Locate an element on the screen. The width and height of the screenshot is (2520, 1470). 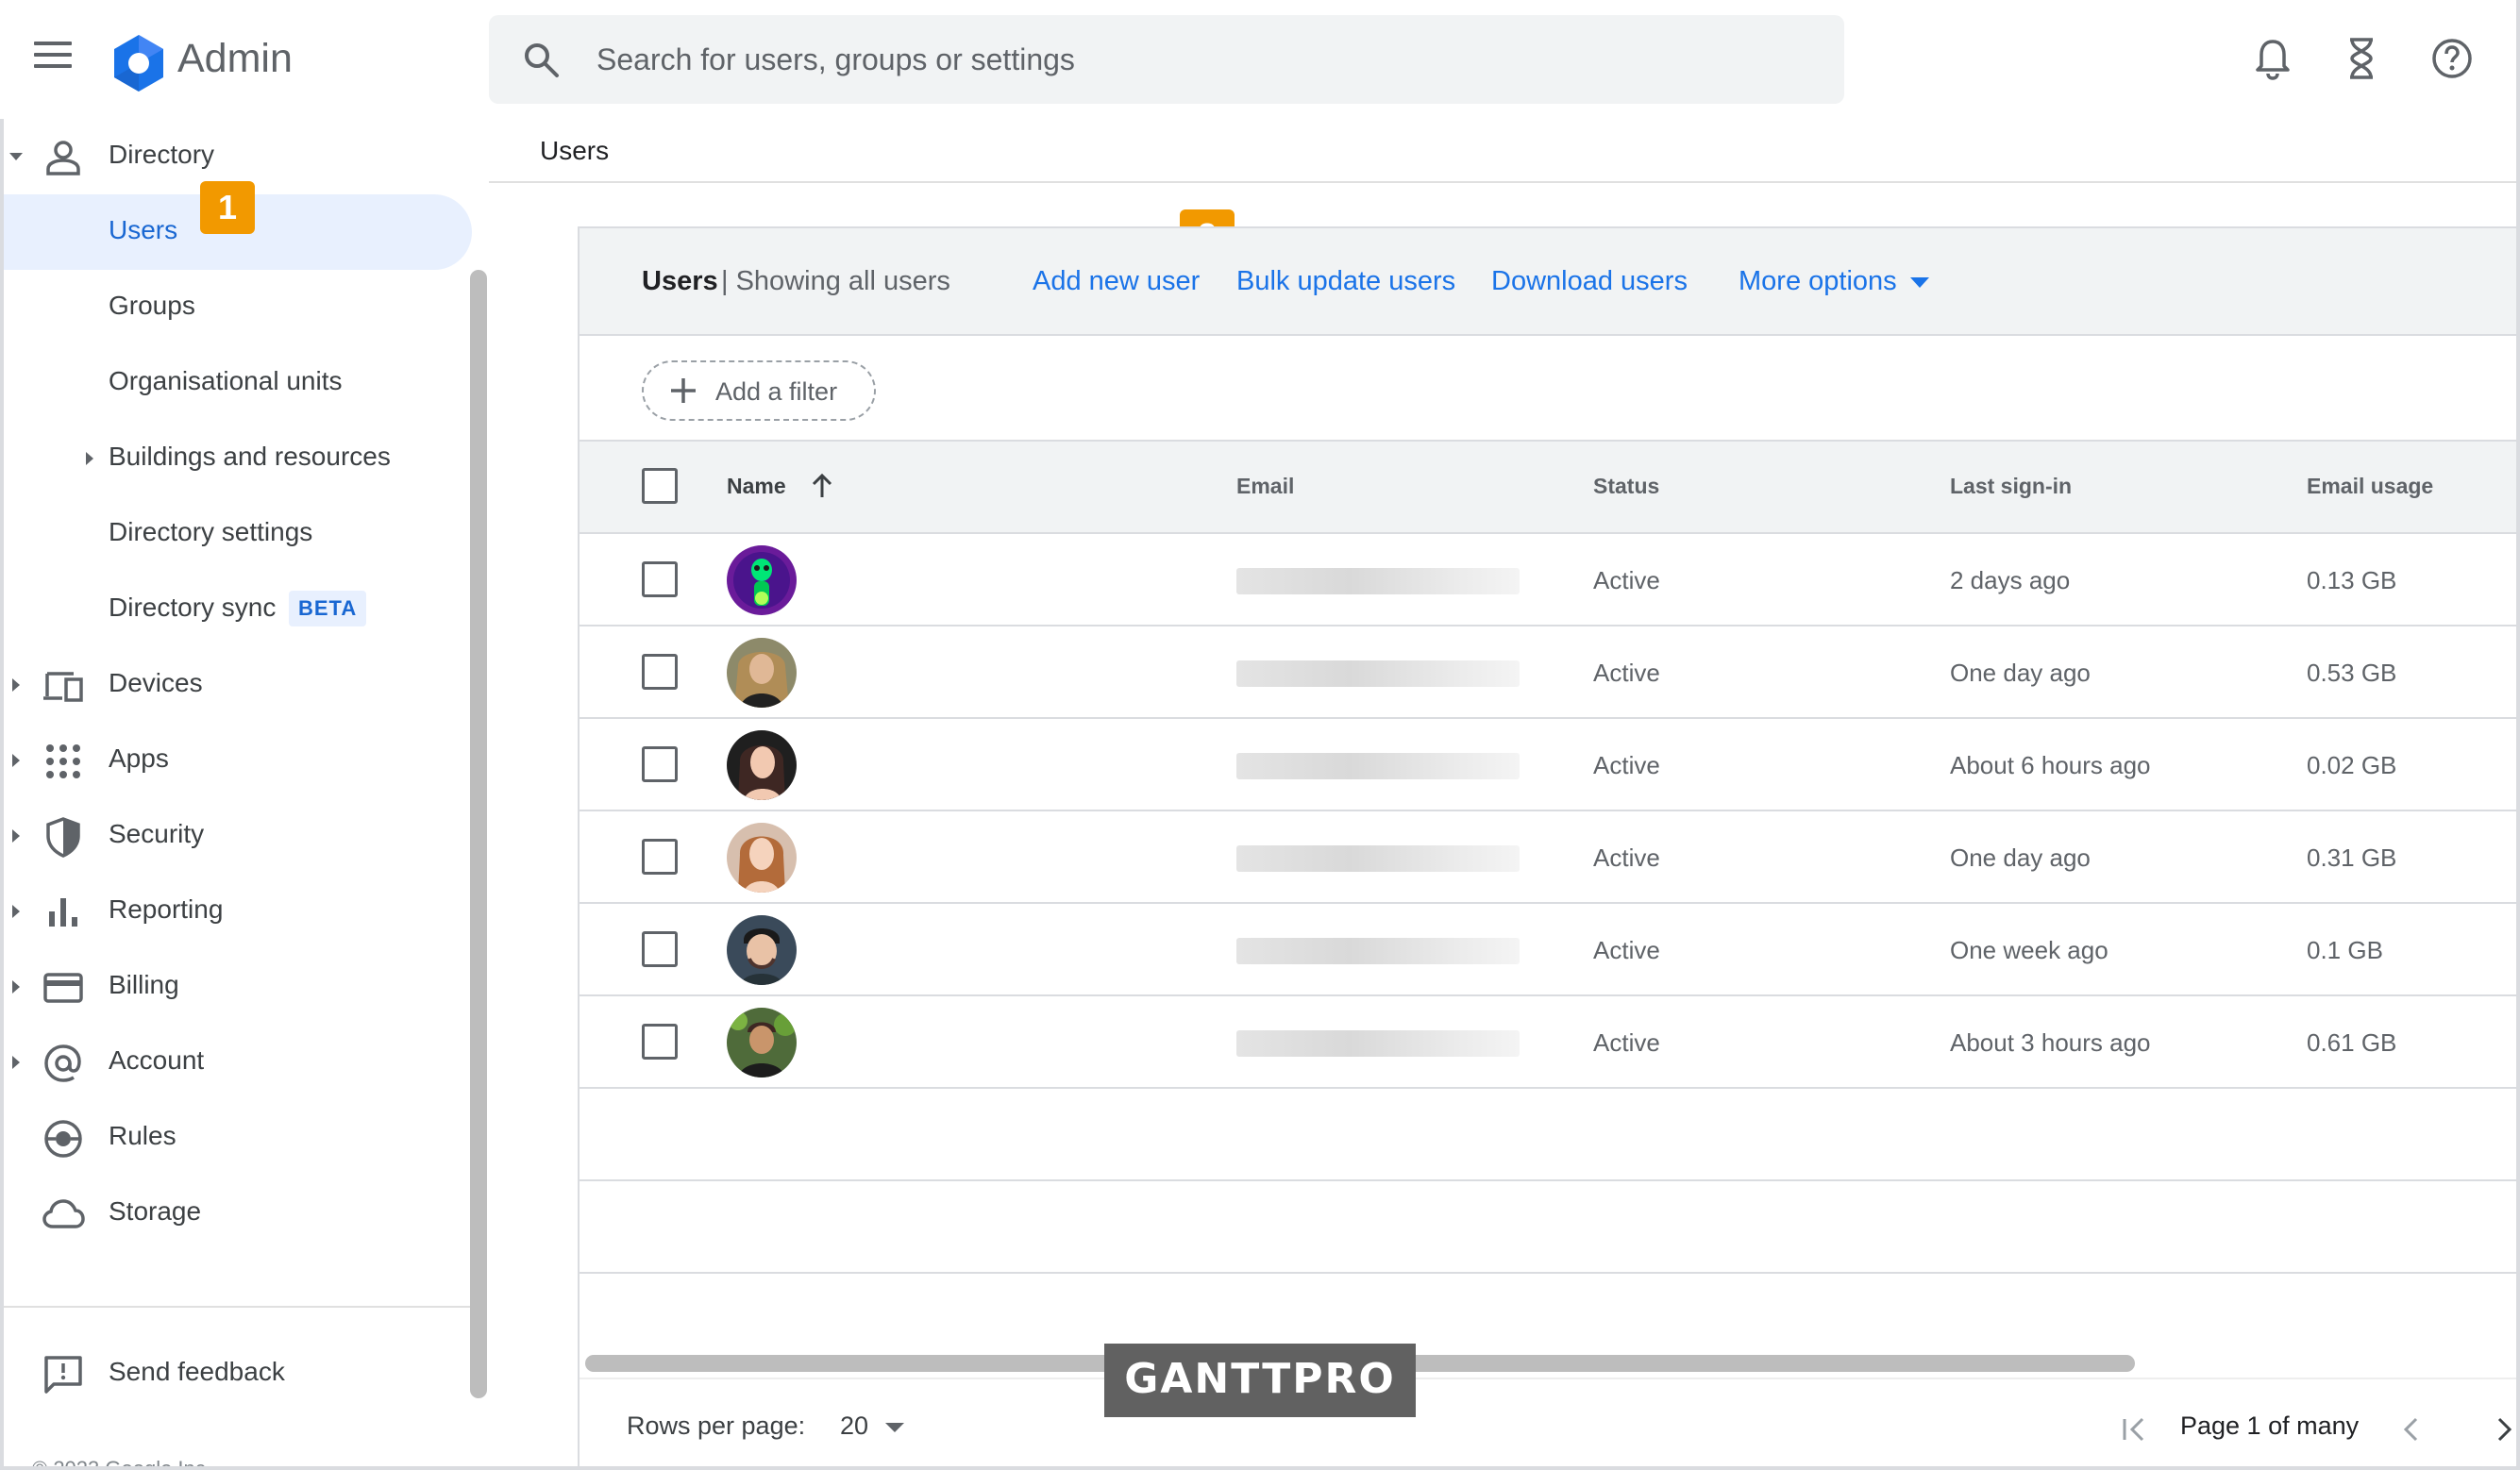
top-bar: Admin is located at coordinates (1260, 60).